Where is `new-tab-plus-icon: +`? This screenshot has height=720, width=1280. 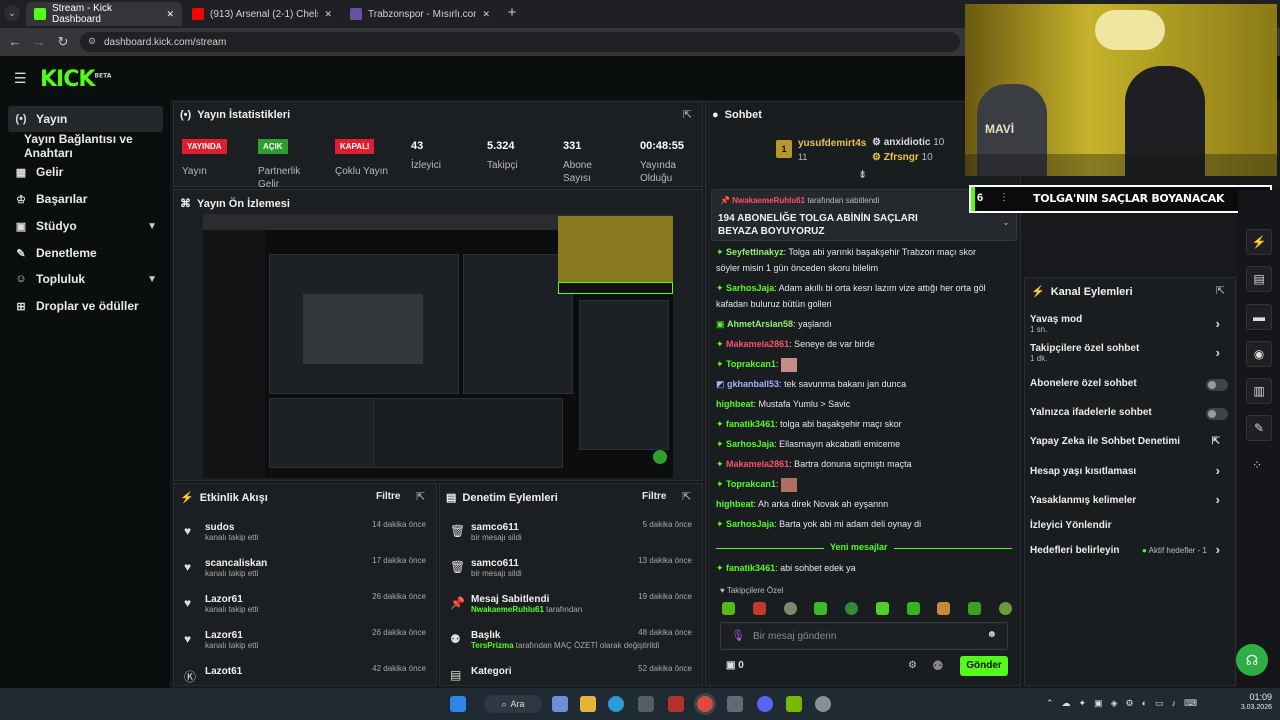 new-tab-plus-icon: + is located at coordinates (512, 13).